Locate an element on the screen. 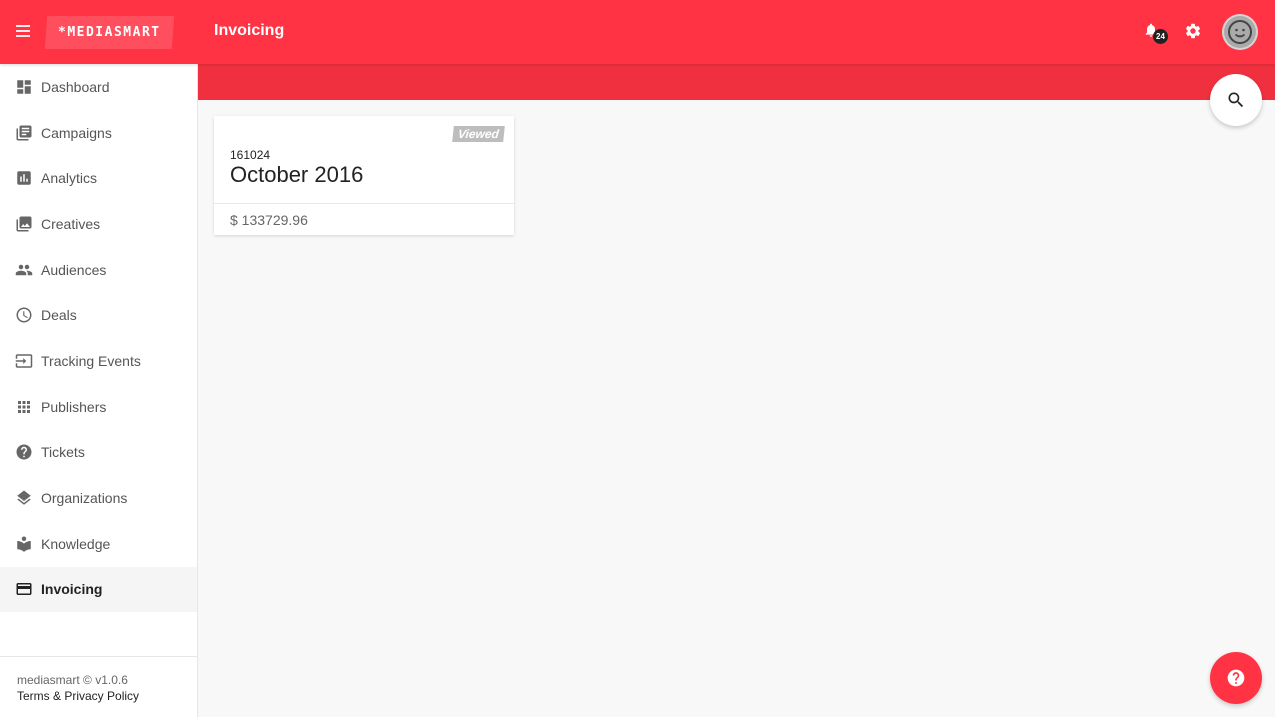 The width and height of the screenshot is (1275, 717). notifications-button: 24 is located at coordinates (1155, 33).